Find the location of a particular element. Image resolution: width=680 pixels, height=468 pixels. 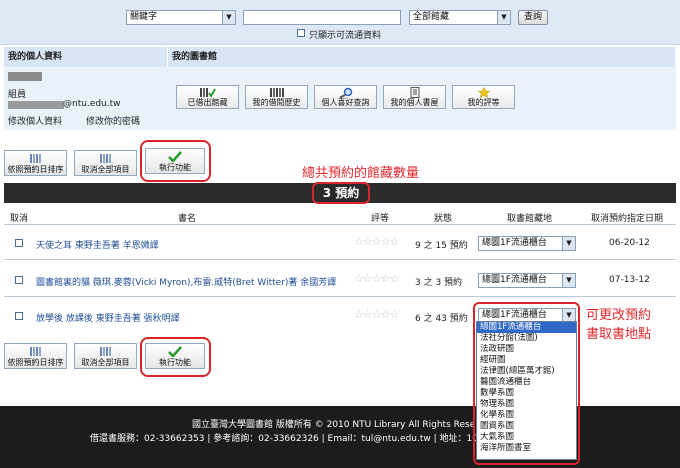

search-bar: 關鍵字 ▼ 全部館藏 ▼ 查詢 只顯示可流通資料 is located at coordinates (340, 22).